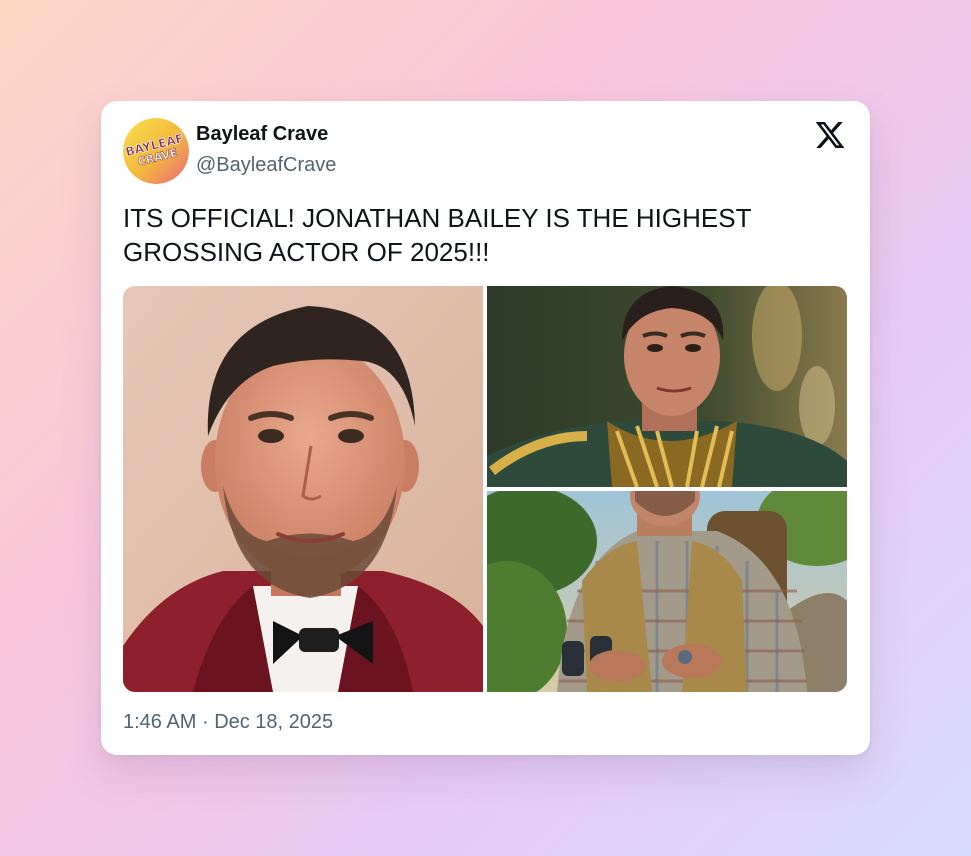 The width and height of the screenshot is (971, 856). I want to click on post-timestamp: 1:46 AM · Dec 18, 2025, so click(228, 722).